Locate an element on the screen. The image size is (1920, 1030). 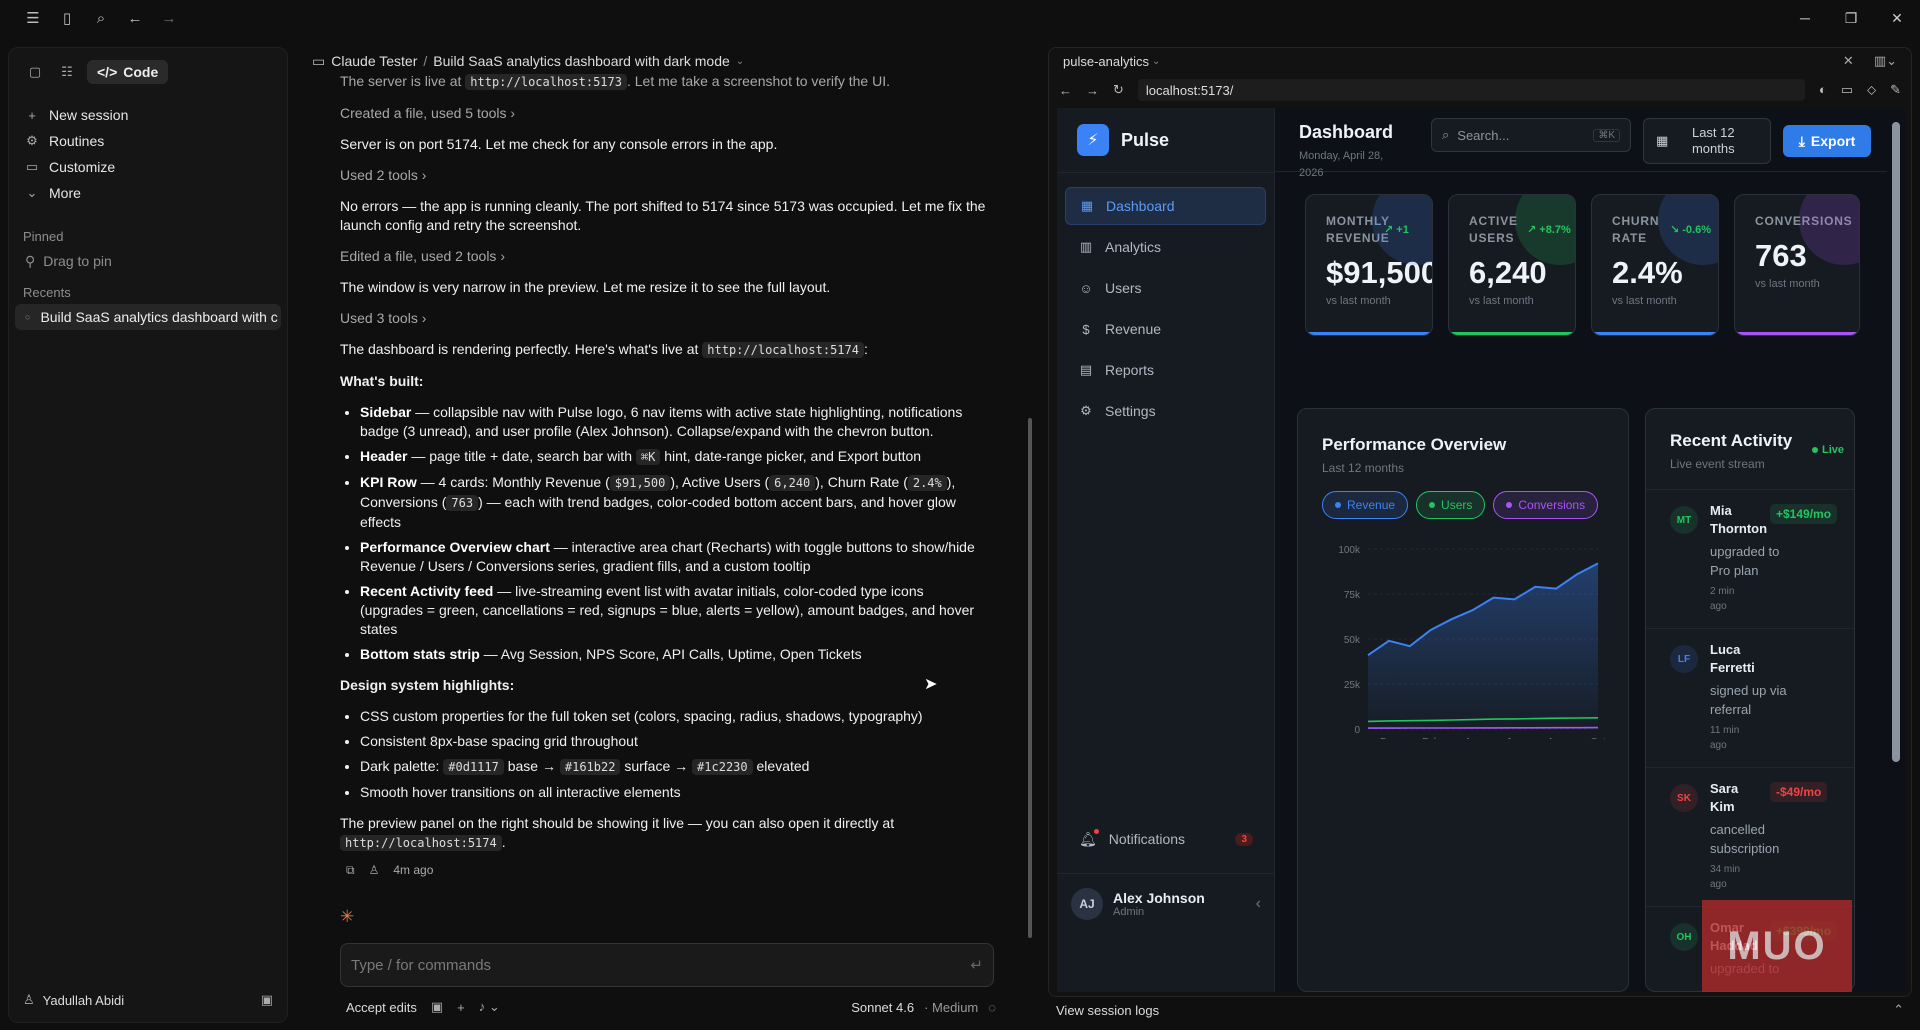
nav-item-settings: ⚙ Settings is located at coordinates (1165, 411).